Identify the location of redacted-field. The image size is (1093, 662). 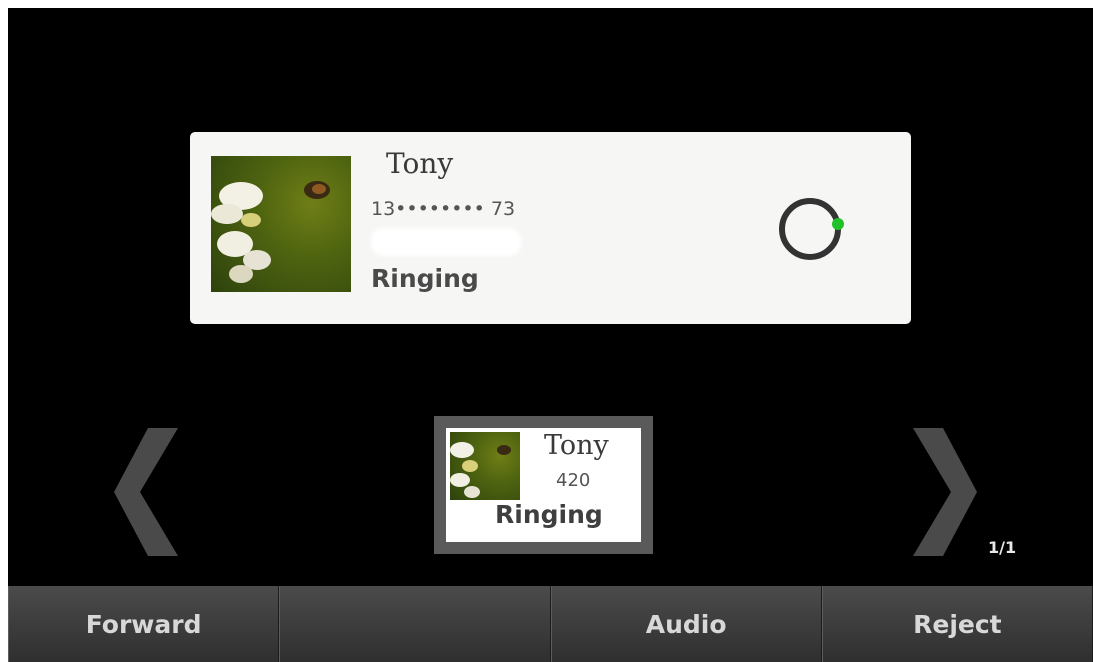
(446, 242).